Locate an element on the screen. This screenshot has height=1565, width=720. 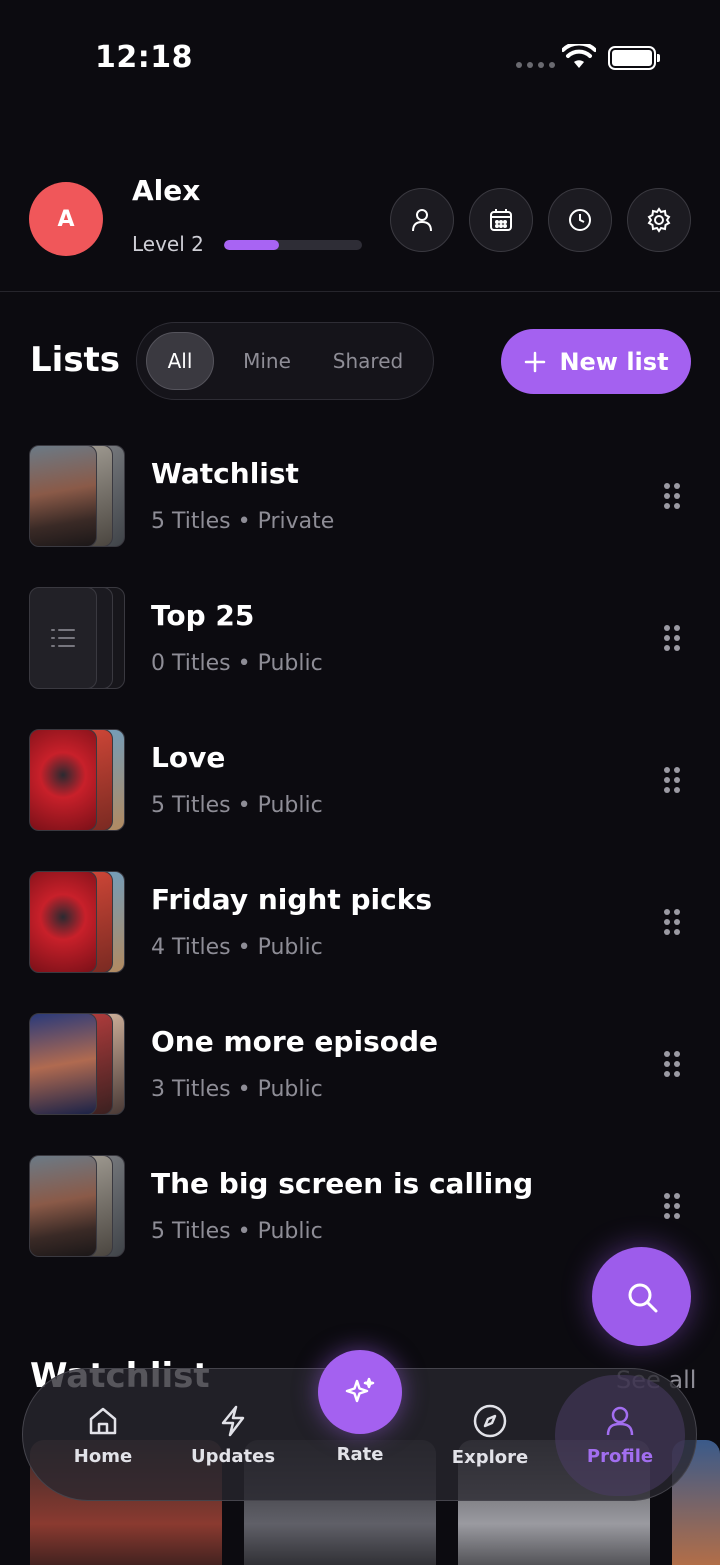
list-subtitle: 4 Titles • Public is located at coordinates (237, 947).